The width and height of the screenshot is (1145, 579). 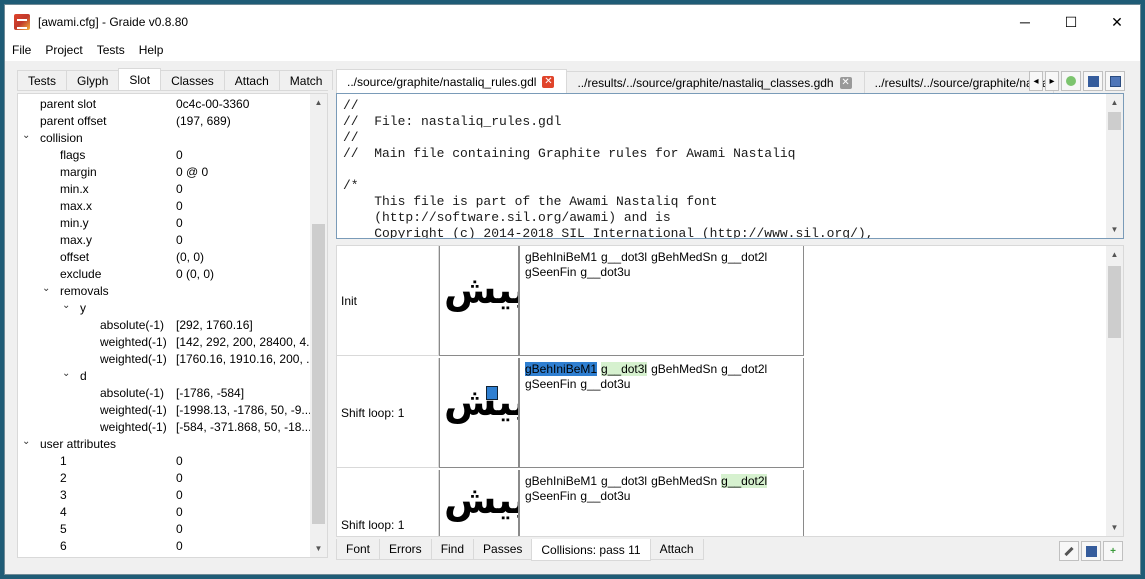 What do you see at coordinates (1117, 22) in the screenshot?
I see `close-button: ✕` at bounding box center [1117, 22].